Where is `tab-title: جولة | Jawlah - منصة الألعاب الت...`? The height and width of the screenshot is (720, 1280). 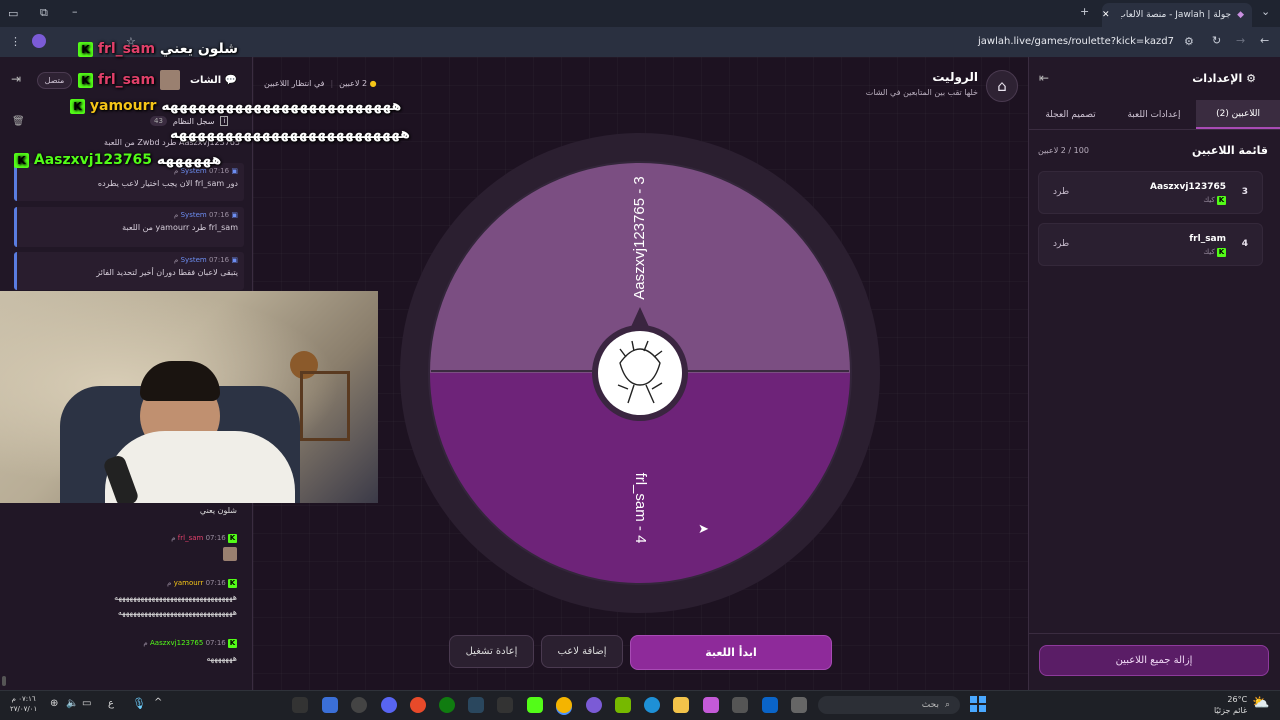
tab-title: جولة | Jawlah - منصة الألعاب الت... is located at coordinates (1176, 15).